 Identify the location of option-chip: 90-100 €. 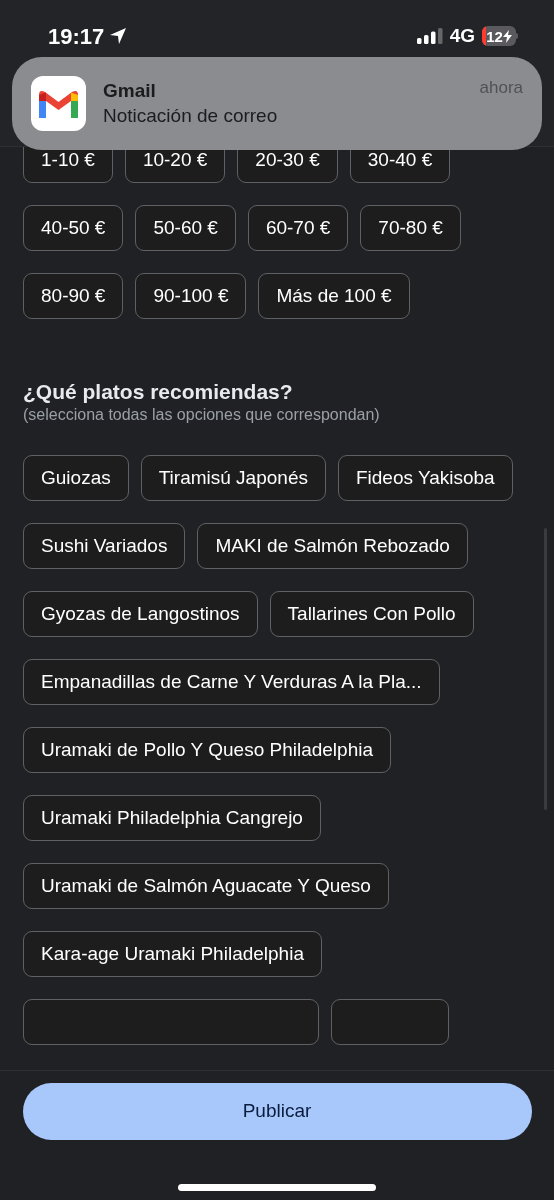
(191, 296).